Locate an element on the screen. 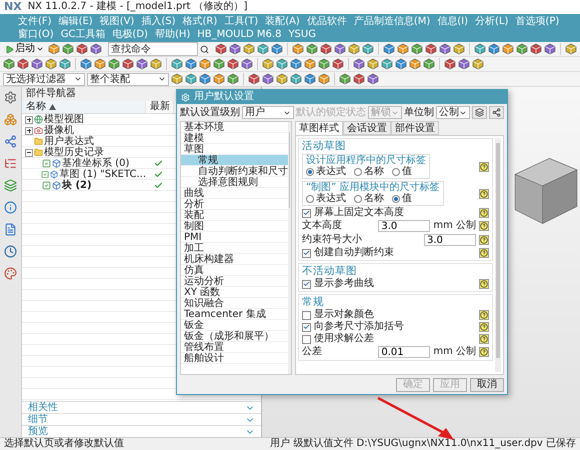 This screenshot has height=450, width=580. export-button is located at coordinates (496, 112).